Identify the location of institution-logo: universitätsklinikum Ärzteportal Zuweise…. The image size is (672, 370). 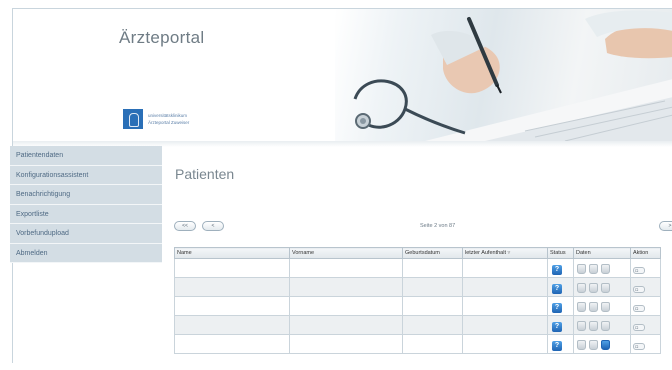
(183, 121).